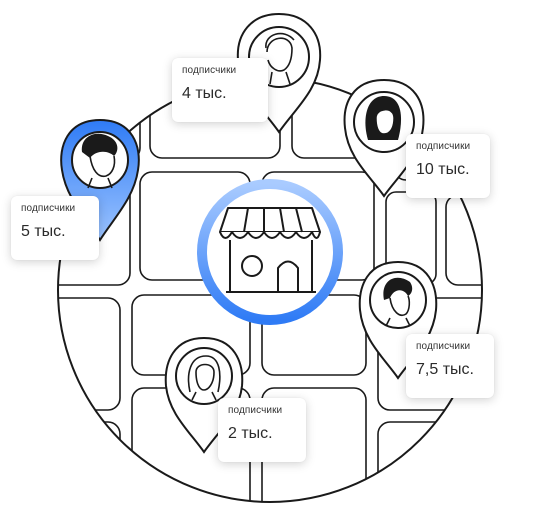 This screenshot has height=517, width=537. I want to click on followers-card-left: подписчики 5 тыс., so click(55, 228).